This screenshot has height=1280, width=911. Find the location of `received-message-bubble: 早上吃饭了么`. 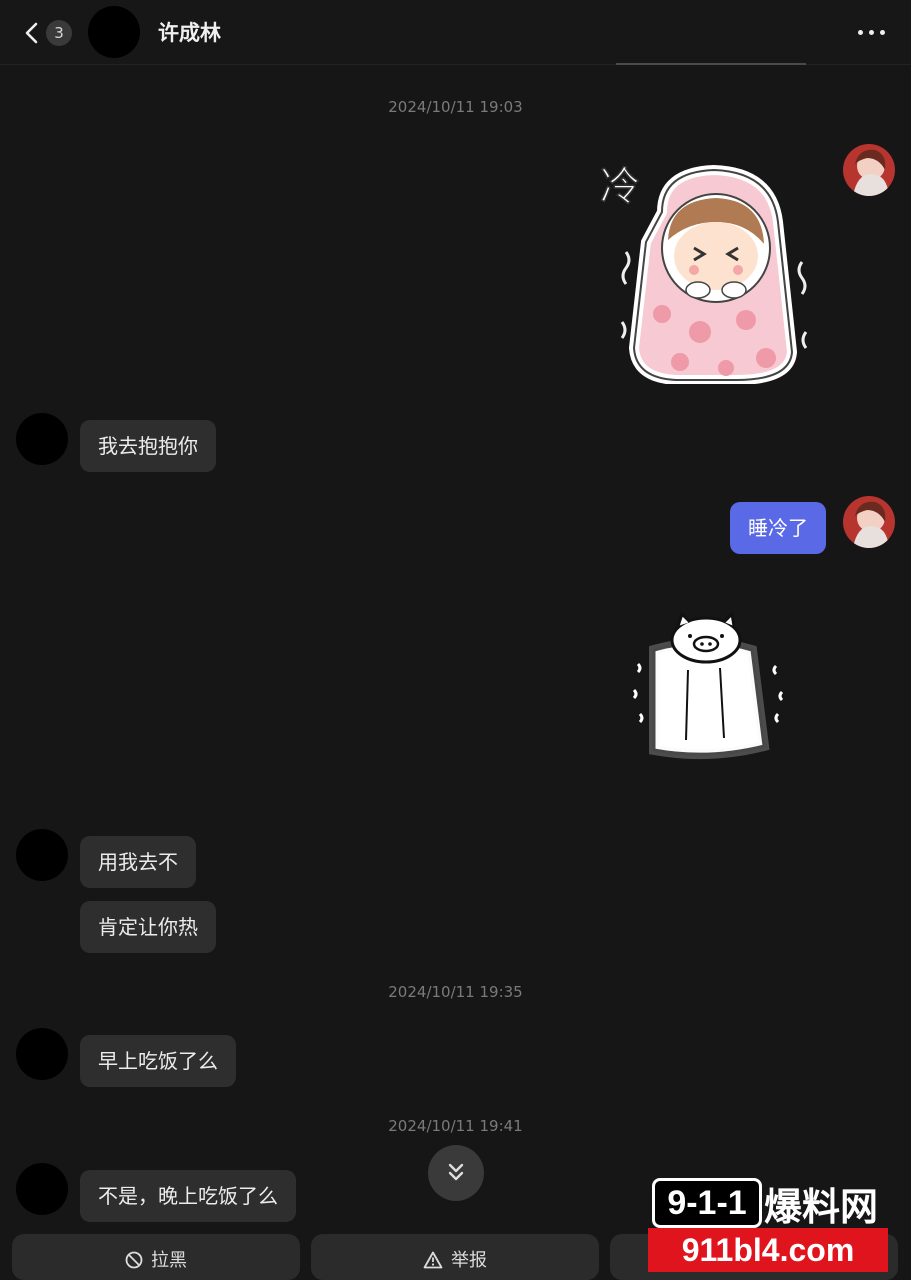

received-message-bubble: 早上吃饭了么 is located at coordinates (158, 1061).